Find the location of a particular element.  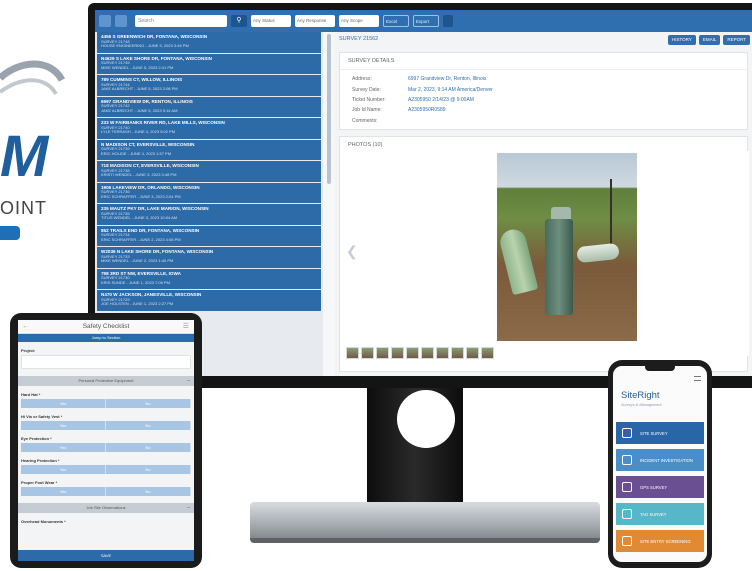

detail-field-value: Mar 2, 2023, 9:14 AM America/Denver is located at coordinates (450, 89).